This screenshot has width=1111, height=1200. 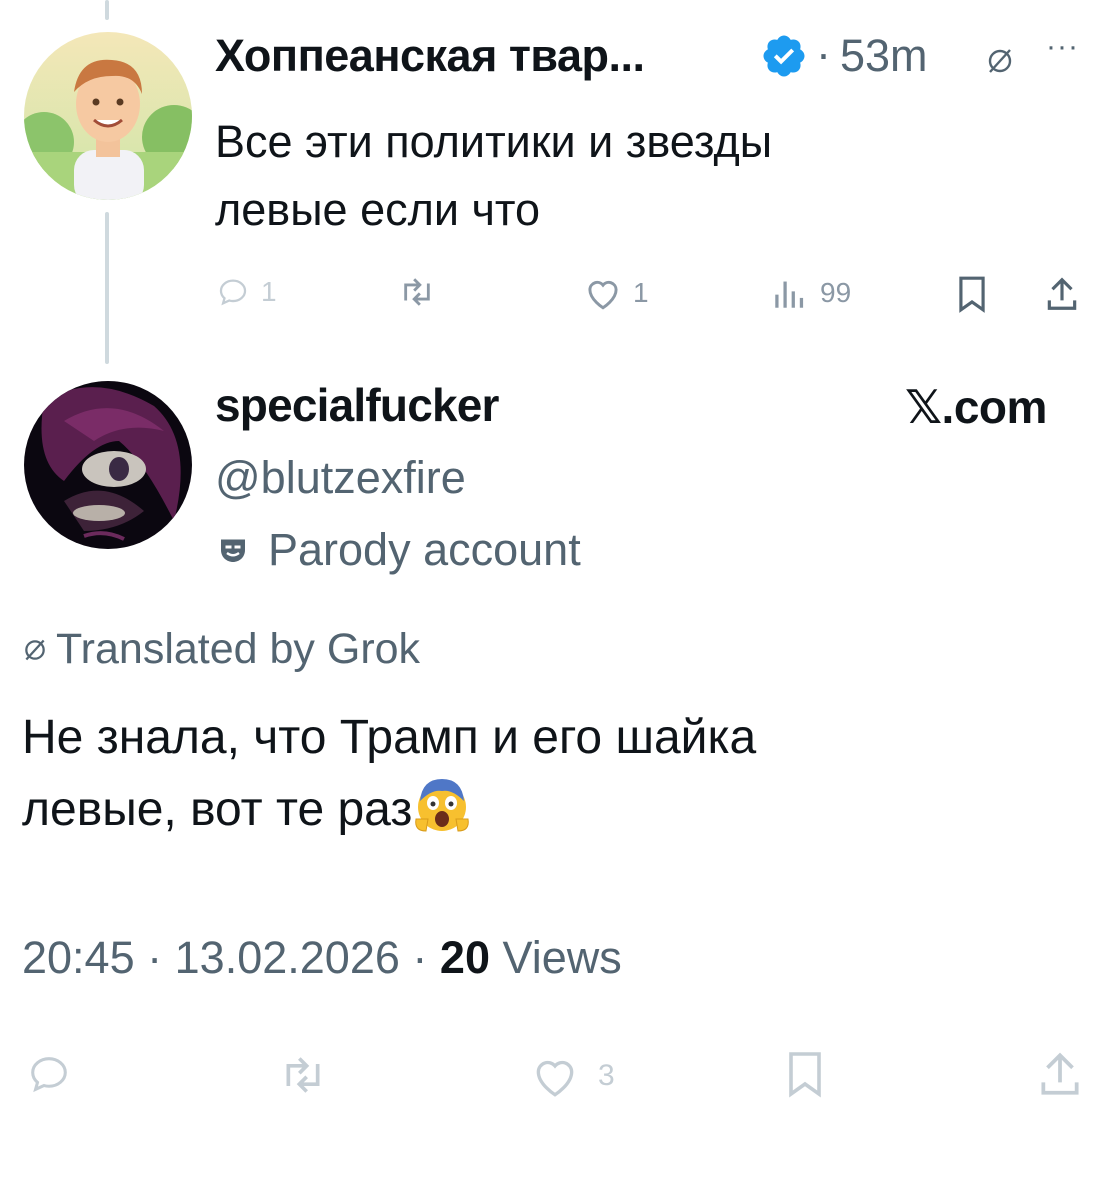 What do you see at coordinates (442, 805) in the screenshot?
I see `screaming-face-emoji-icon` at bounding box center [442, 805].